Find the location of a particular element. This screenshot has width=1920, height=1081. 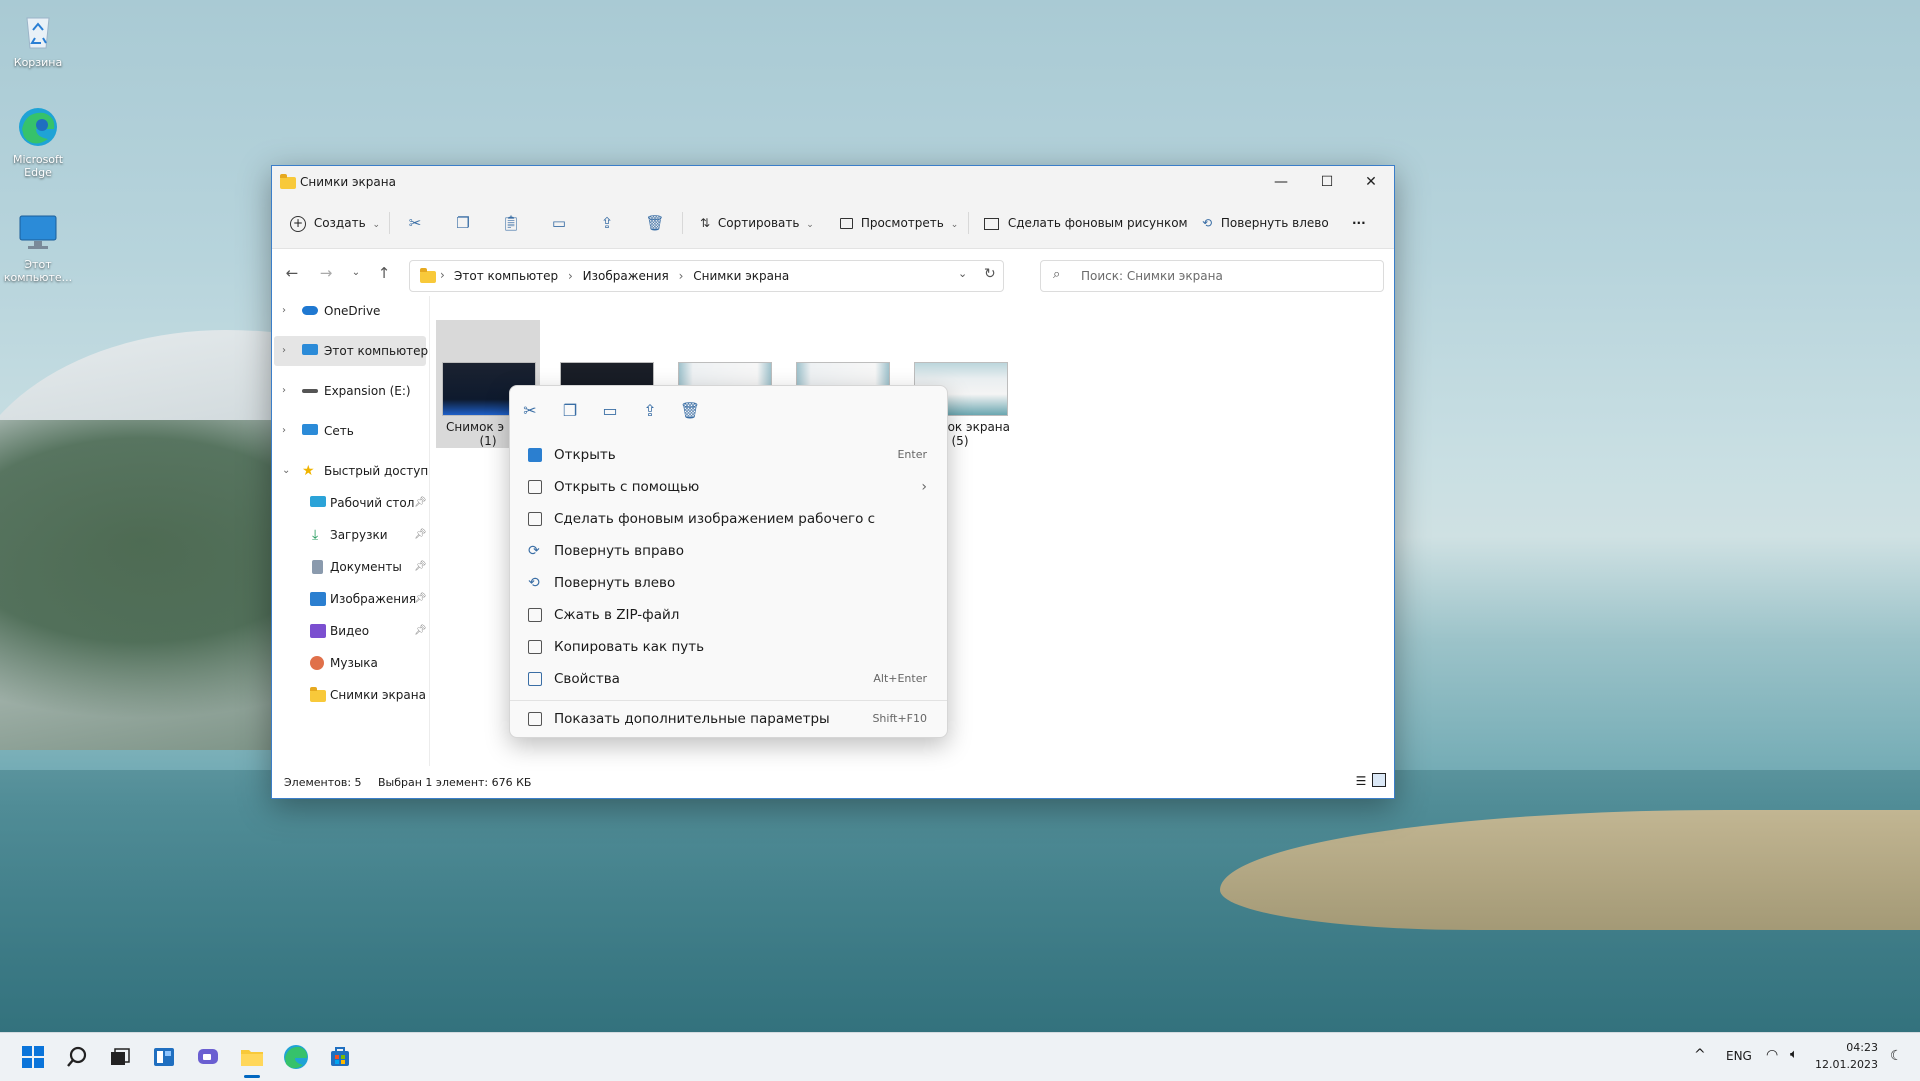

more-options-icon is located at coordinates (535, 719).